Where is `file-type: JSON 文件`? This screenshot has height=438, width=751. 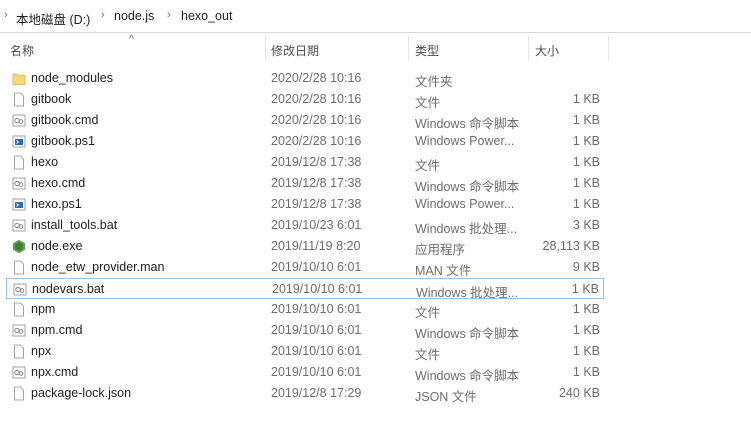 file-type: JSON 文件 is located at coordinates (446, 397).